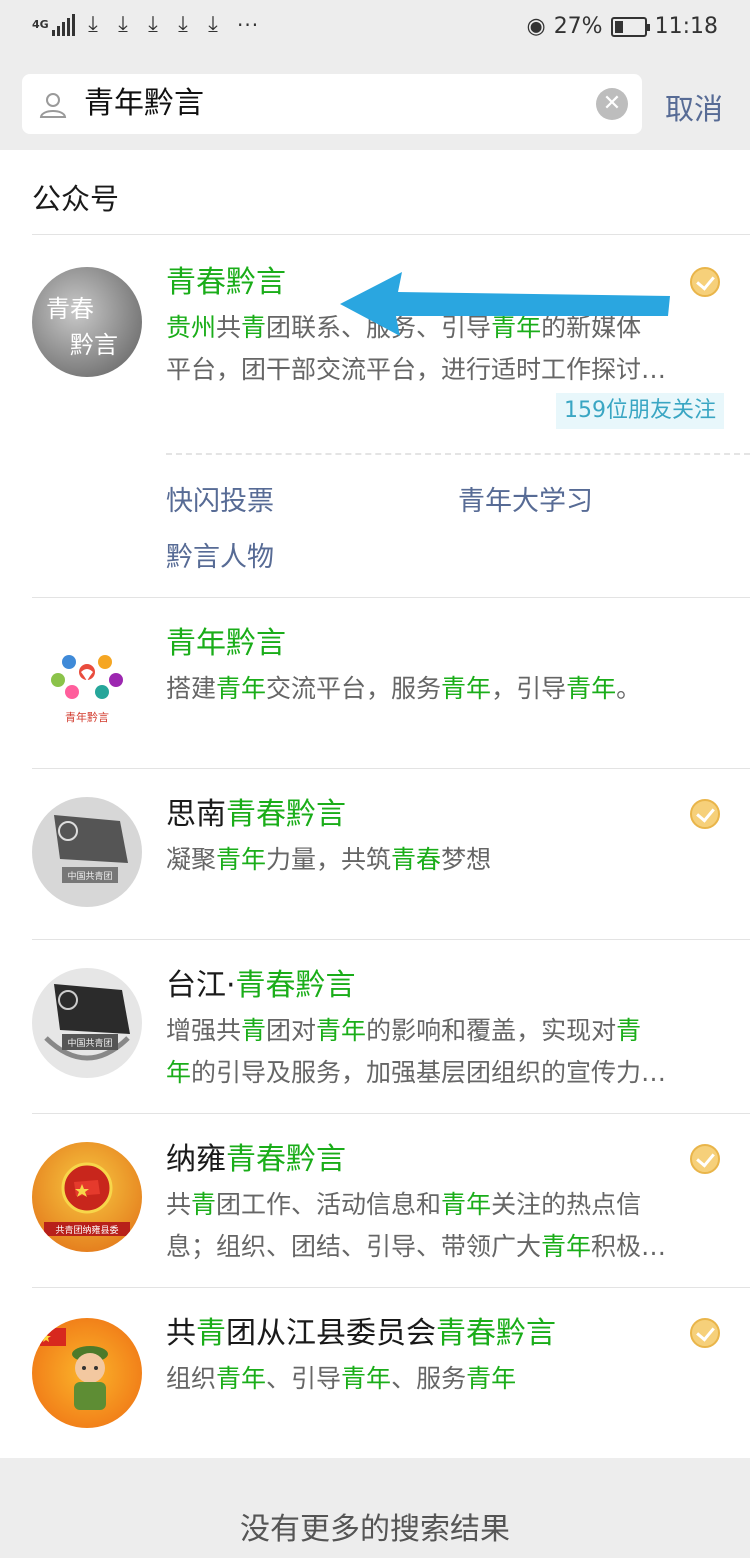 The width and height of the screenshot is (750, 1558). I want to click on footer: 没有更多的搜索结果, so click(375, 1508).